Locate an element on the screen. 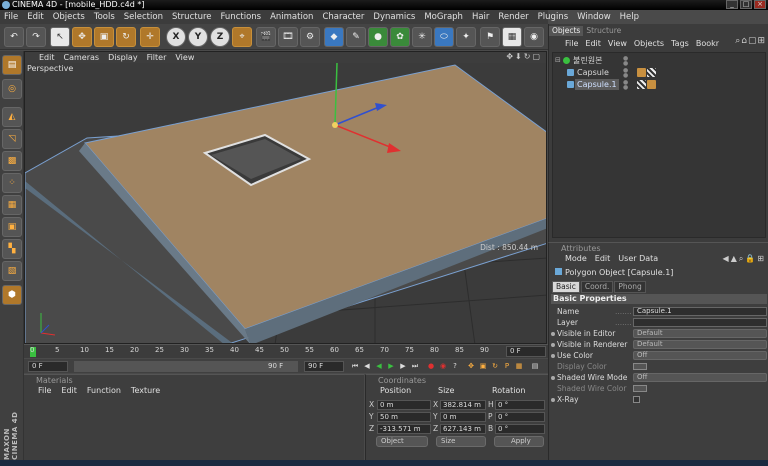 This screenshot has width=768, height=466. key-scale-icon: ▣ is located at coordinates (483, 366).